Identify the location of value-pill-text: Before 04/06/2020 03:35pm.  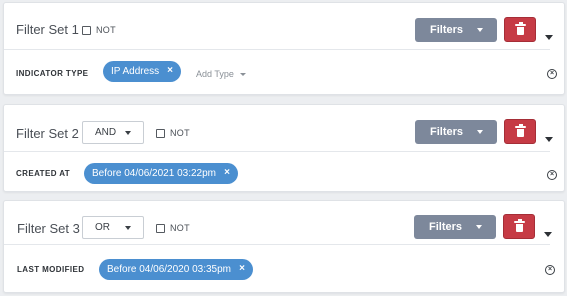
(169, 269).